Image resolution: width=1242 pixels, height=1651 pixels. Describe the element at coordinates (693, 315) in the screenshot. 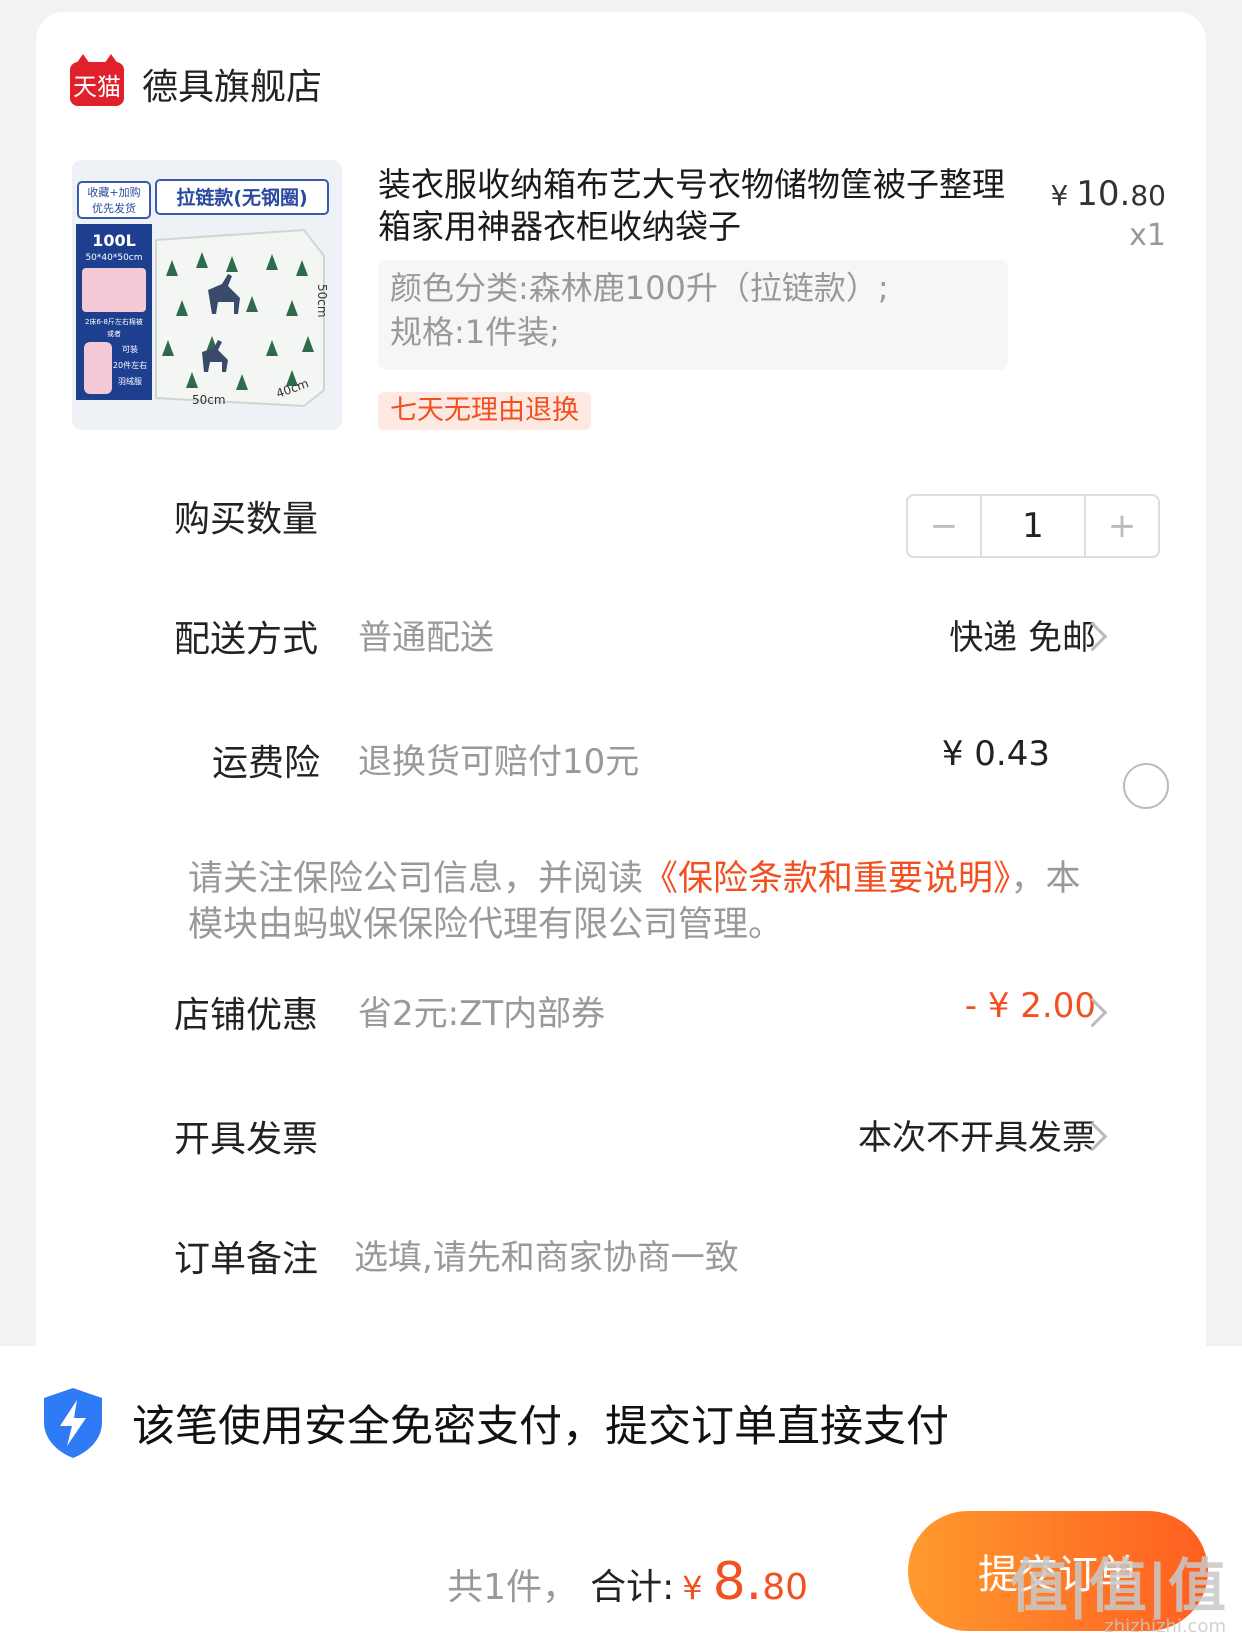

I see `product-spec: 颜色分类:森林鹿100升（拉链款）; 规格:1件装;` at that location.